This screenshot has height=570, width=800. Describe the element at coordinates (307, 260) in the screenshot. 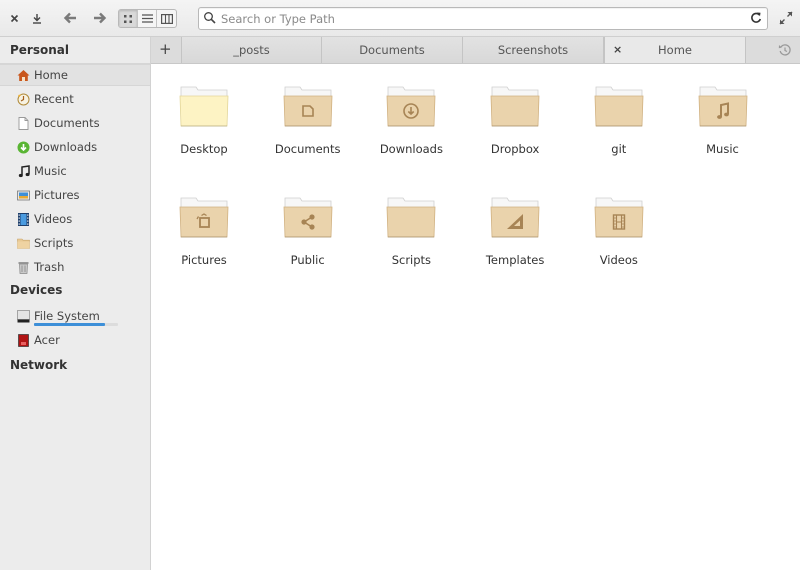

I see `folder-label: Public` at that location.